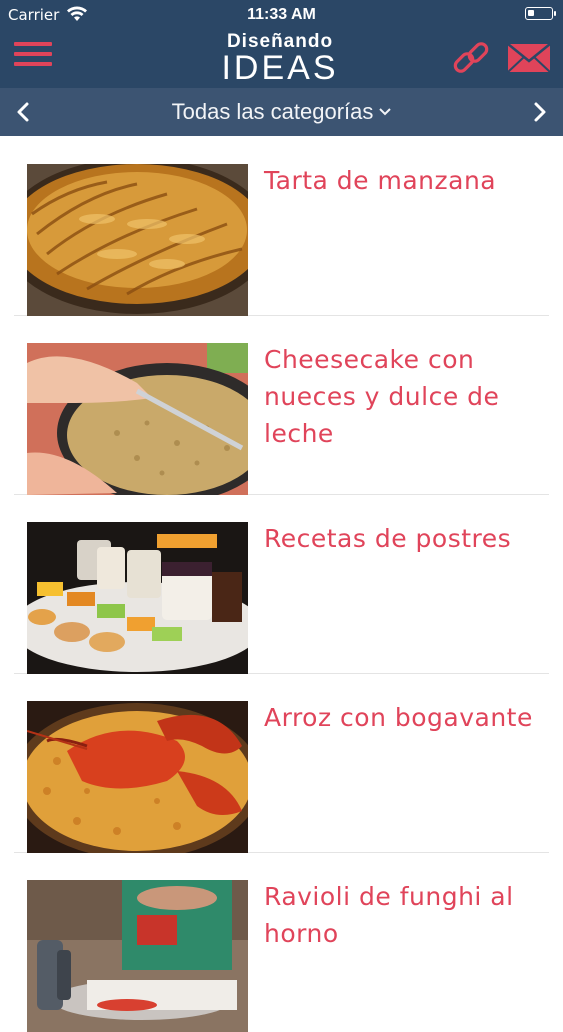  What do you see at coordinates (33, 44) in the screenshot?
I see `hamburger-menu-icon` at bounding box center [33, 44].